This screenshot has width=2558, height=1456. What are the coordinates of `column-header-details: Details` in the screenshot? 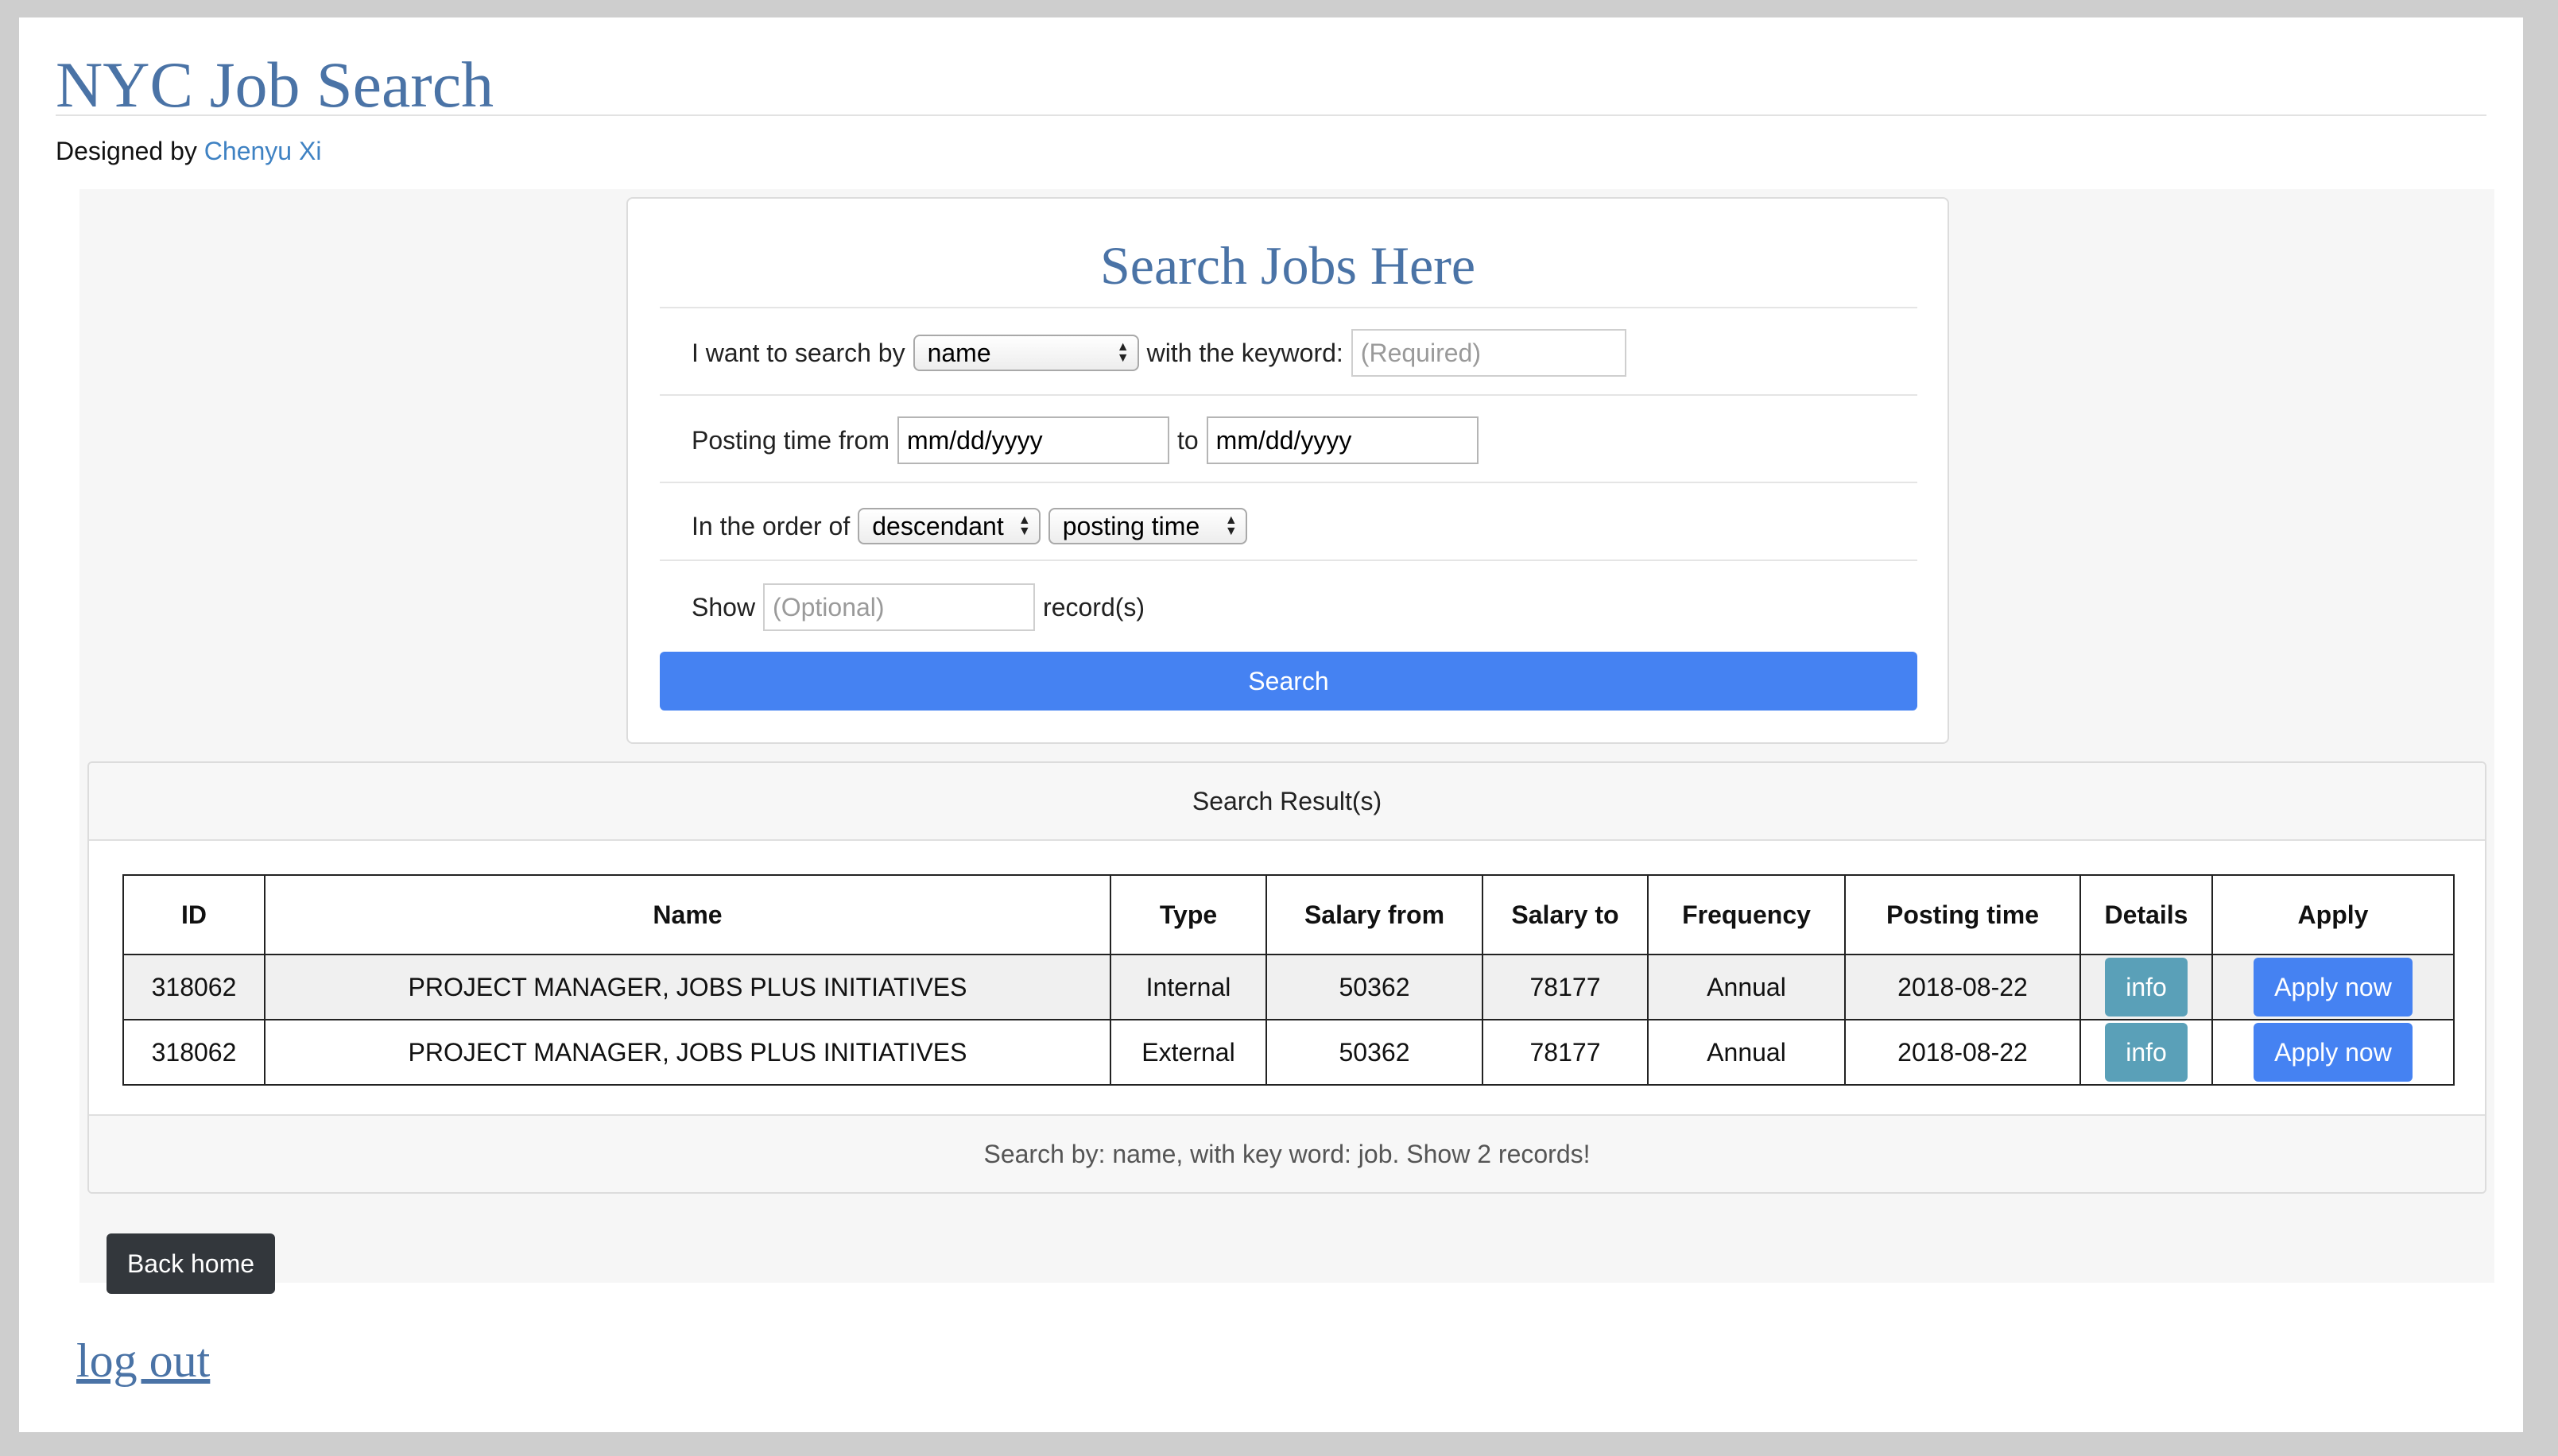 It's located at (2146, 914).